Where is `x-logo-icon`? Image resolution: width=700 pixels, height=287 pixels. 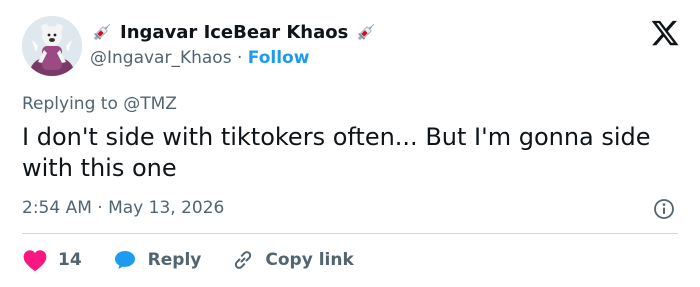 x-logo-icon is located at coordinates (665, 33).